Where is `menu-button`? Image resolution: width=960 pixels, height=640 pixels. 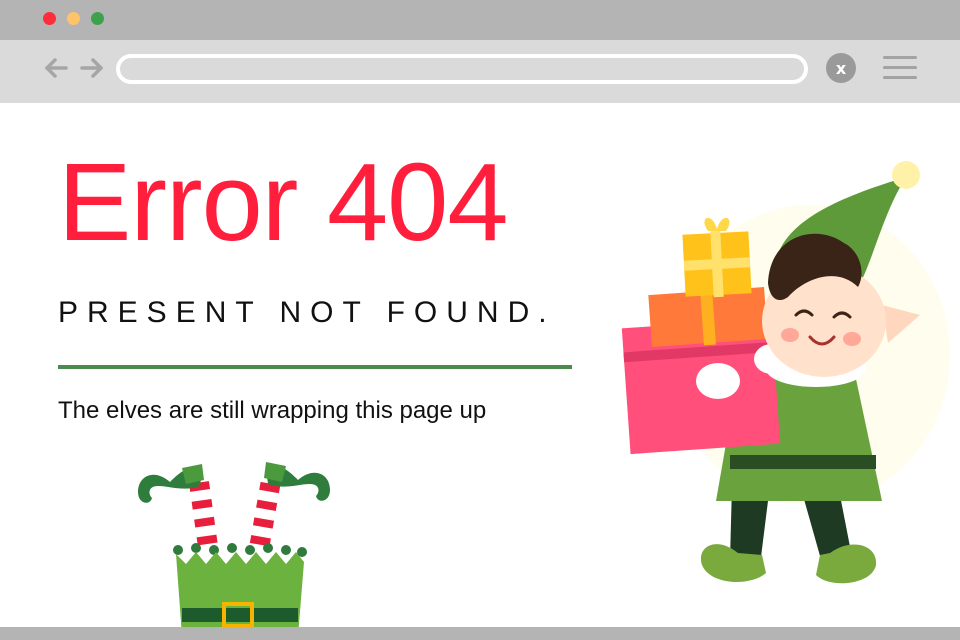 menu-button is located at coordinates (900, 68).